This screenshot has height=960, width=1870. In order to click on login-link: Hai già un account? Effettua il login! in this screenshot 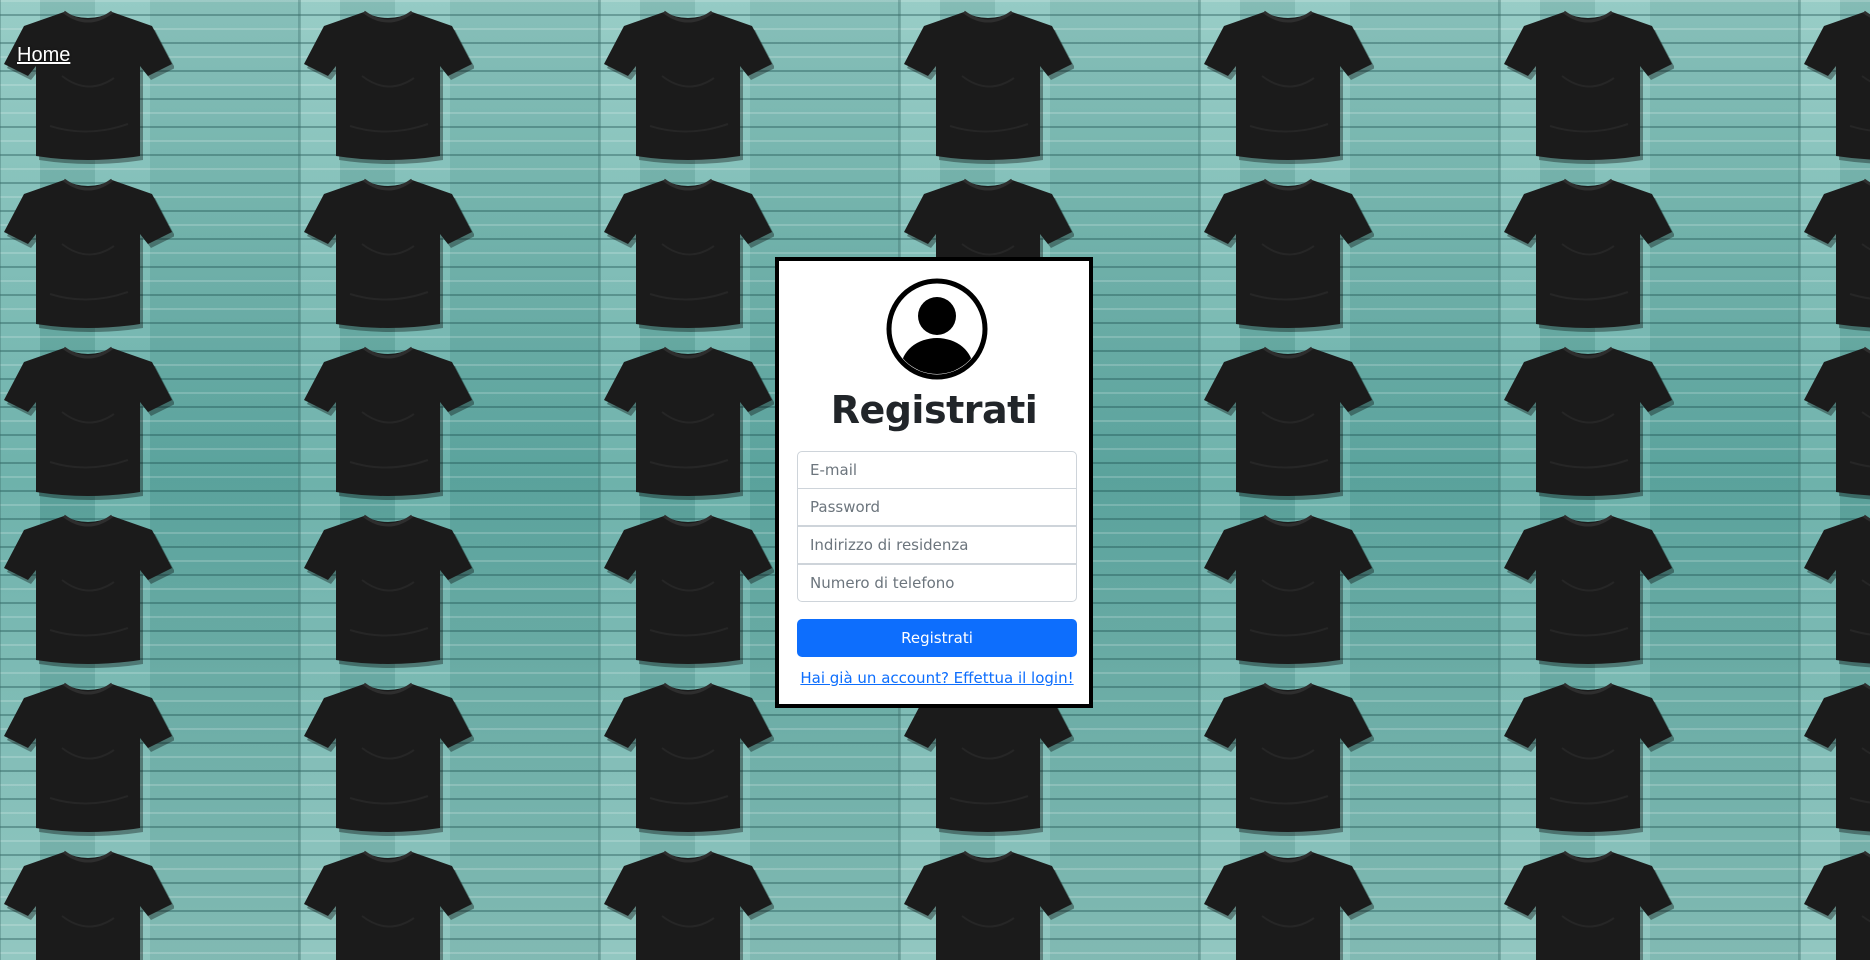, I will do `click(937, 678)`.